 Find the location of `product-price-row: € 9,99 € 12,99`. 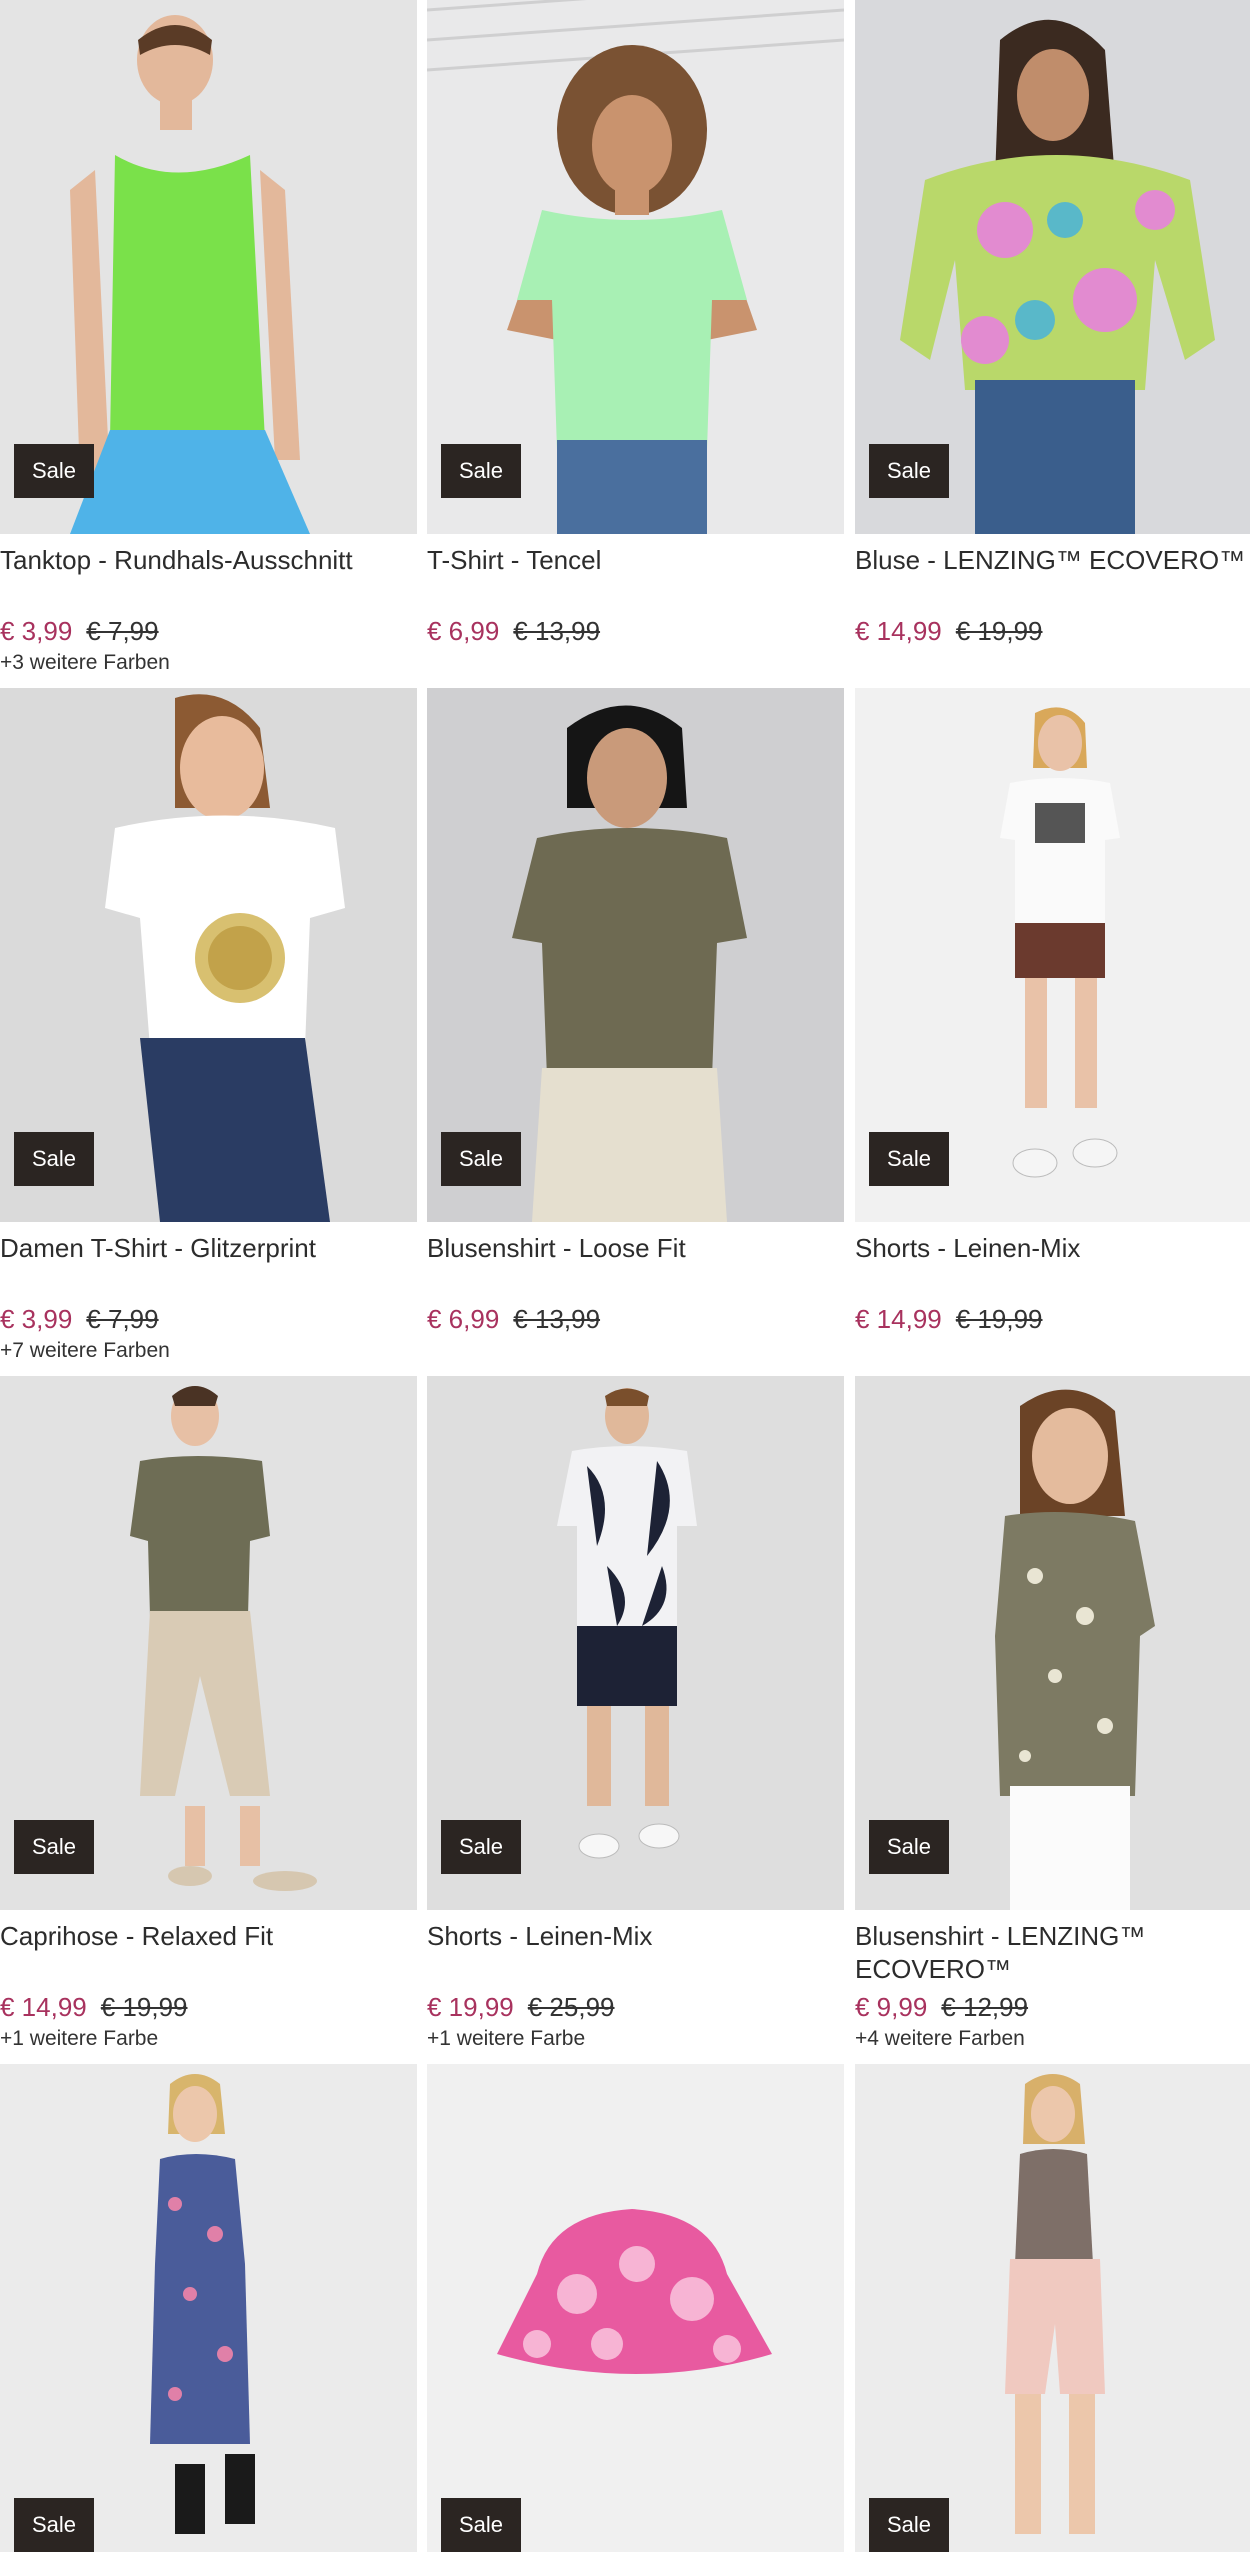

product-price-row: € 9,99 € 12,99 is located at coordinates (1052, 2007).